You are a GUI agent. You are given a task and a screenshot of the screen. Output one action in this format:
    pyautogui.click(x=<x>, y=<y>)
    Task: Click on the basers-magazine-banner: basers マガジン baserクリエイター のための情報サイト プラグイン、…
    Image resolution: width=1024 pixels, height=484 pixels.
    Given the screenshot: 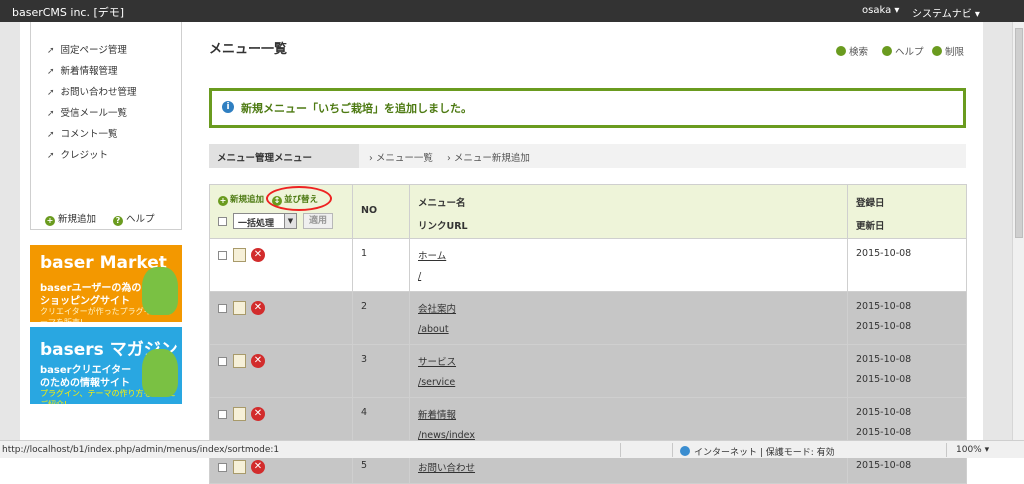 What is the action you would take?
    pyautogui.click(x=106, y=365)
    